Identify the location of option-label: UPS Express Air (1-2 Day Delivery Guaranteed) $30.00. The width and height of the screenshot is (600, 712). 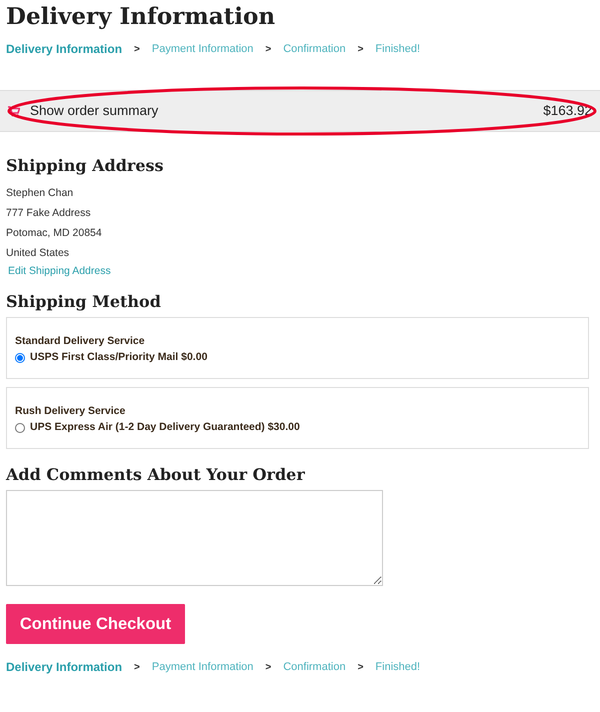
(165, 428).